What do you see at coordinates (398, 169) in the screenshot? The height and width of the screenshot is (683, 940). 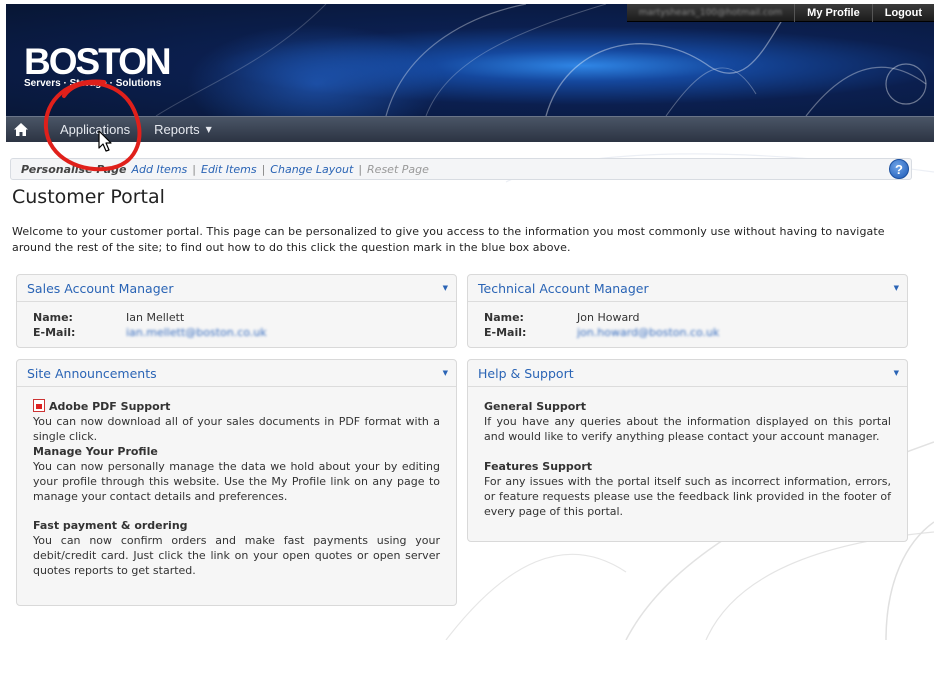 I see `reset-page-link: Reset Page` at bounding box center [398, 169].